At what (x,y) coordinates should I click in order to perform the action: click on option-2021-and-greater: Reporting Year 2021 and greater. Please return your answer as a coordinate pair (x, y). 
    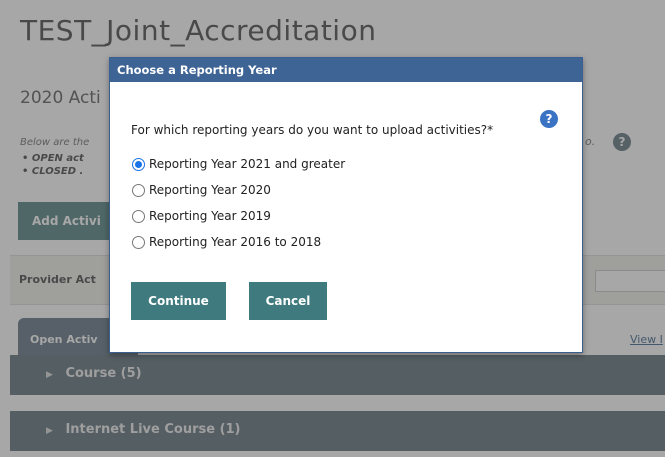
    Looking at the image, I should click on (238, 164).